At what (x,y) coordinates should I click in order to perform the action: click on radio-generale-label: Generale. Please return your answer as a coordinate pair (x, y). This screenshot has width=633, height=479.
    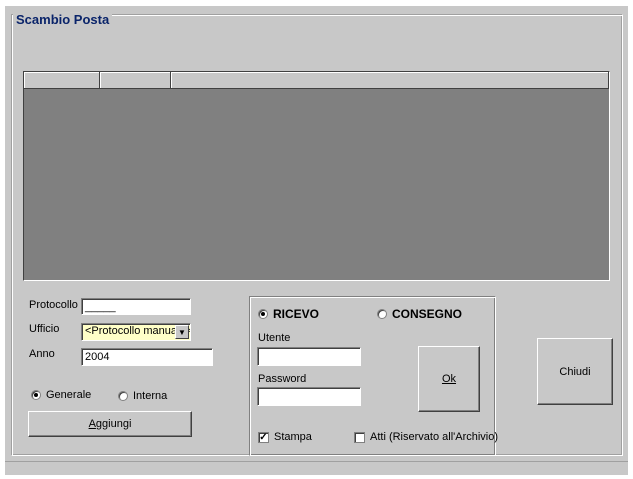
    Looking at the image, I should click on (69, 395).